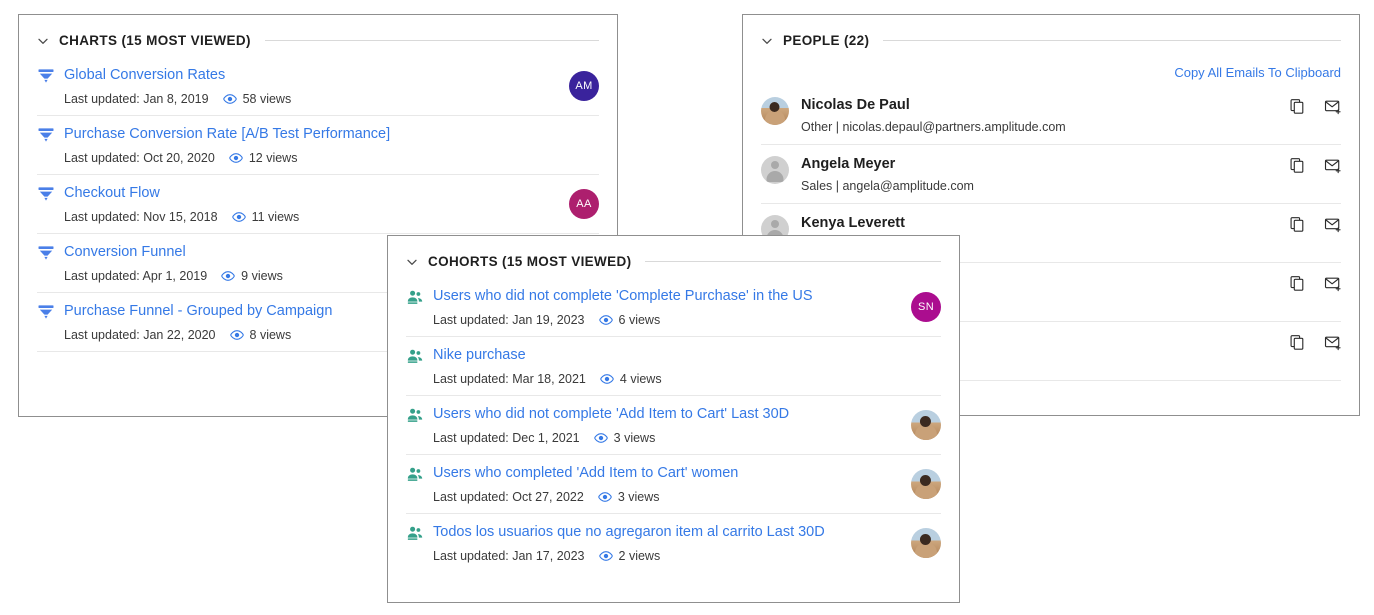 This screenshot has height=615, width=1374. I want to click on cohort-row-meta: Last updated: Jan 17, 2023 2 views, so click(687, 556).